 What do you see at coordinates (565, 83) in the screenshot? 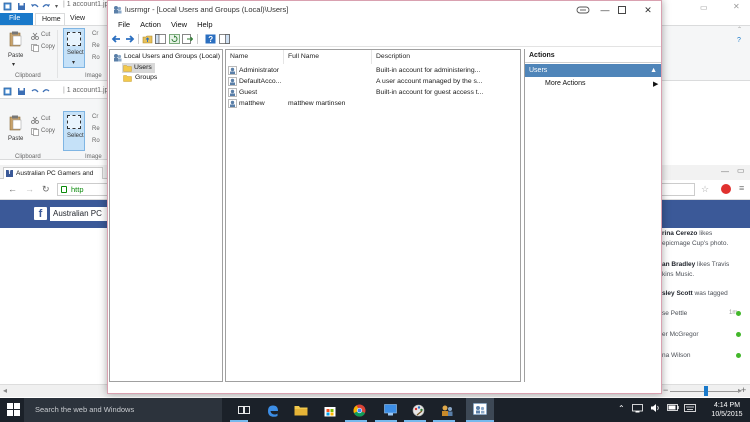
I see `more-actions-item: More Actions` at bounding box center [565, 83].